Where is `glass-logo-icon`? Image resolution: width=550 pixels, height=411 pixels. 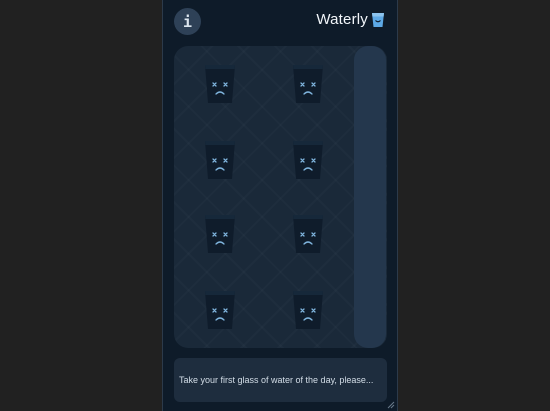
glass-logo-icon is located at coordinates (378, 19).